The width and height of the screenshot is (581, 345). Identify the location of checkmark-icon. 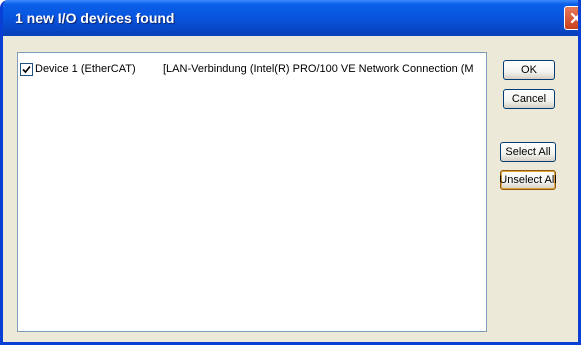
(26, 69).